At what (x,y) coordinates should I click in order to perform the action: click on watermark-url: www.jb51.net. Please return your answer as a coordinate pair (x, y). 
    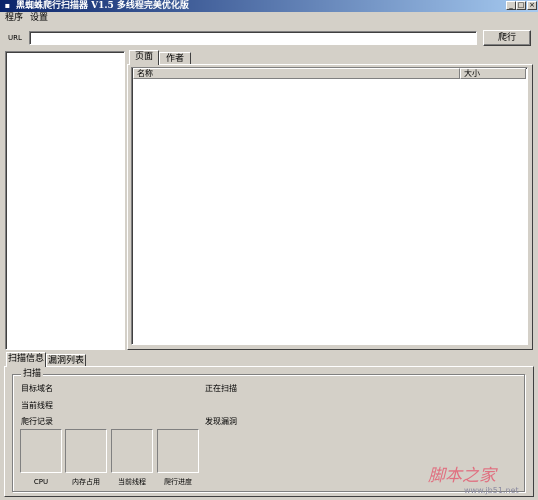
    Looking at the image, I should click on (491, 490).